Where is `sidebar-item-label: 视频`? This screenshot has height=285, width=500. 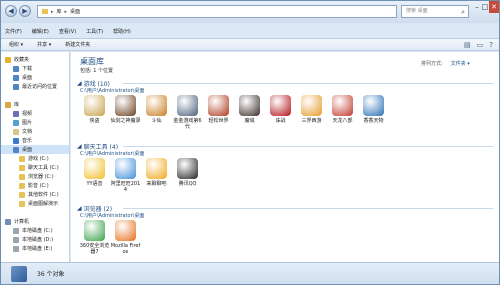
sidebar-item-label: 视频 is located at coordinates (27, 114).